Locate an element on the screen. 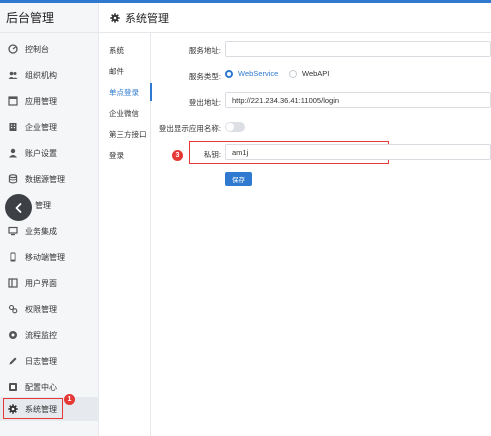 This screenshot has height=436, width=491. sidebar-item-organization: 组织机构 is located at coordinates (49, 75).